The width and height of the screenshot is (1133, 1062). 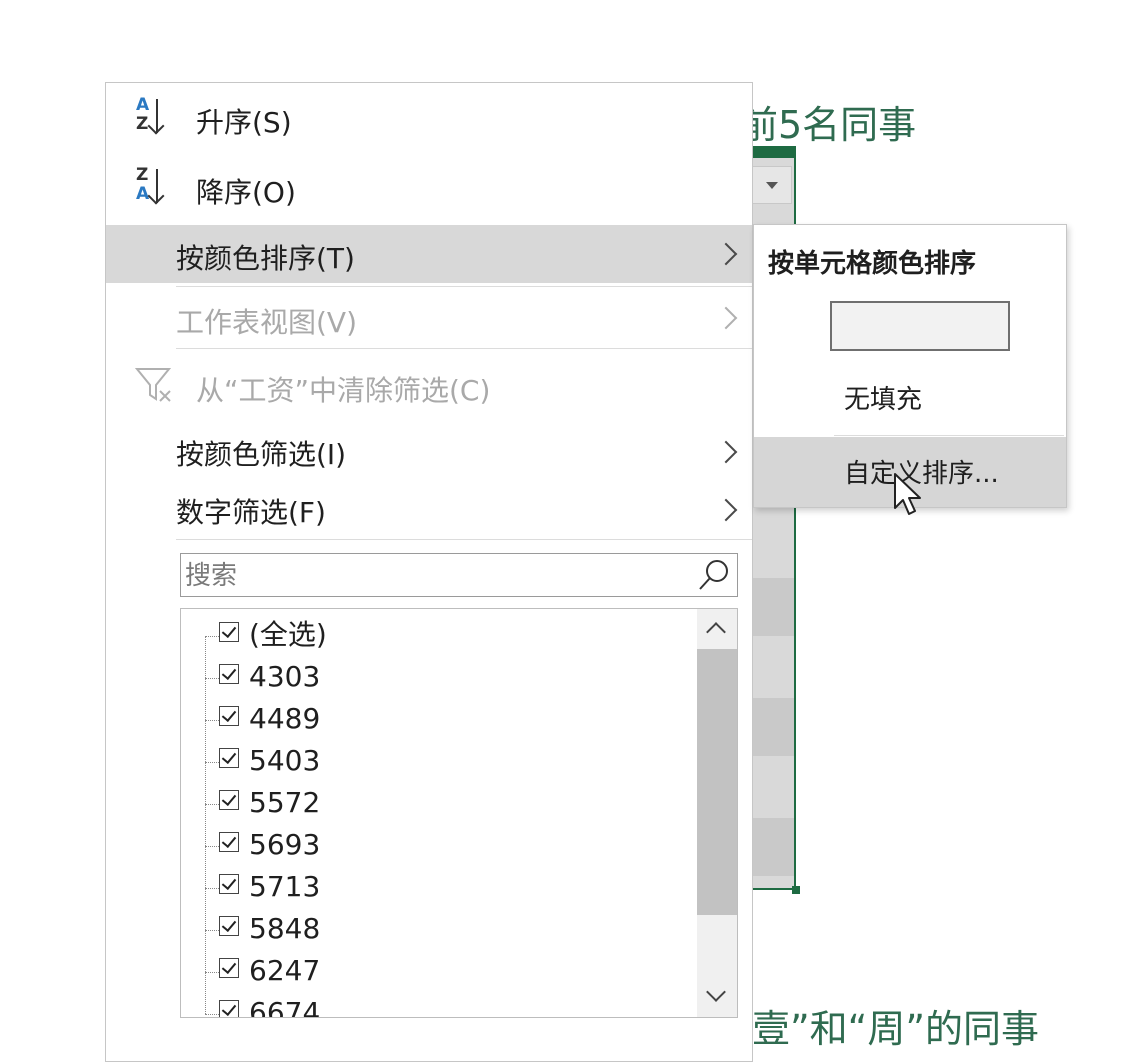 I want to click on search-box, so click(x=459, y=575).